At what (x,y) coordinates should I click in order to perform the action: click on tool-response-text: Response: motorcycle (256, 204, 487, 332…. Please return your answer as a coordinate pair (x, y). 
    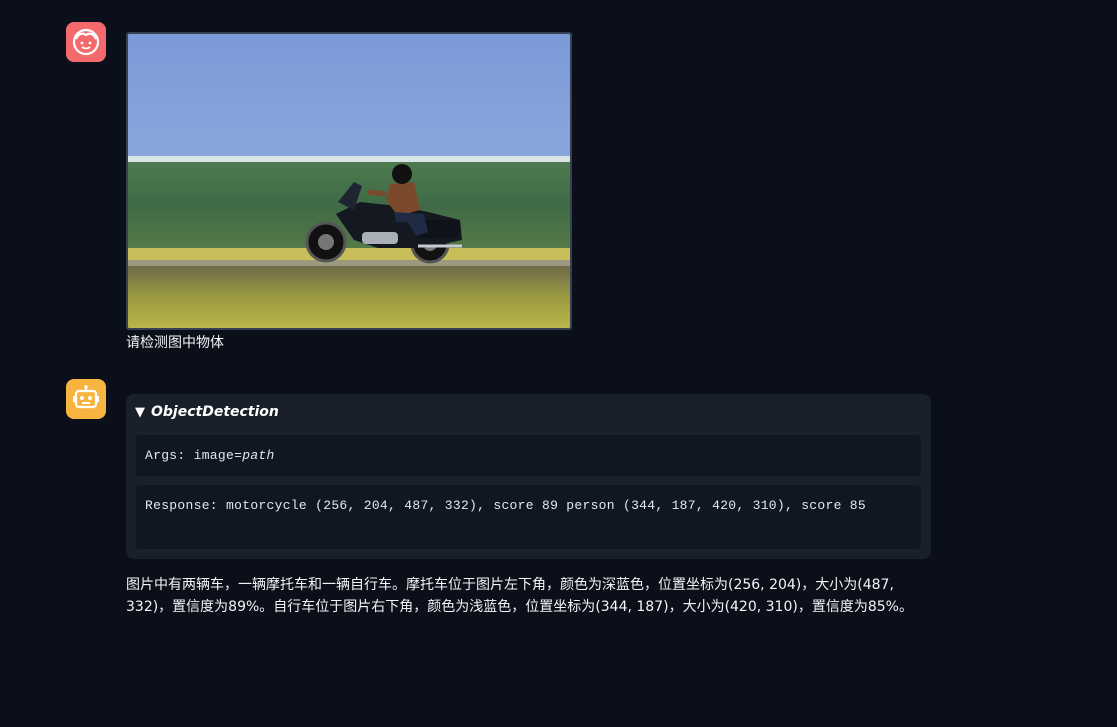
    Looking at the image, I should click on (506, 505).